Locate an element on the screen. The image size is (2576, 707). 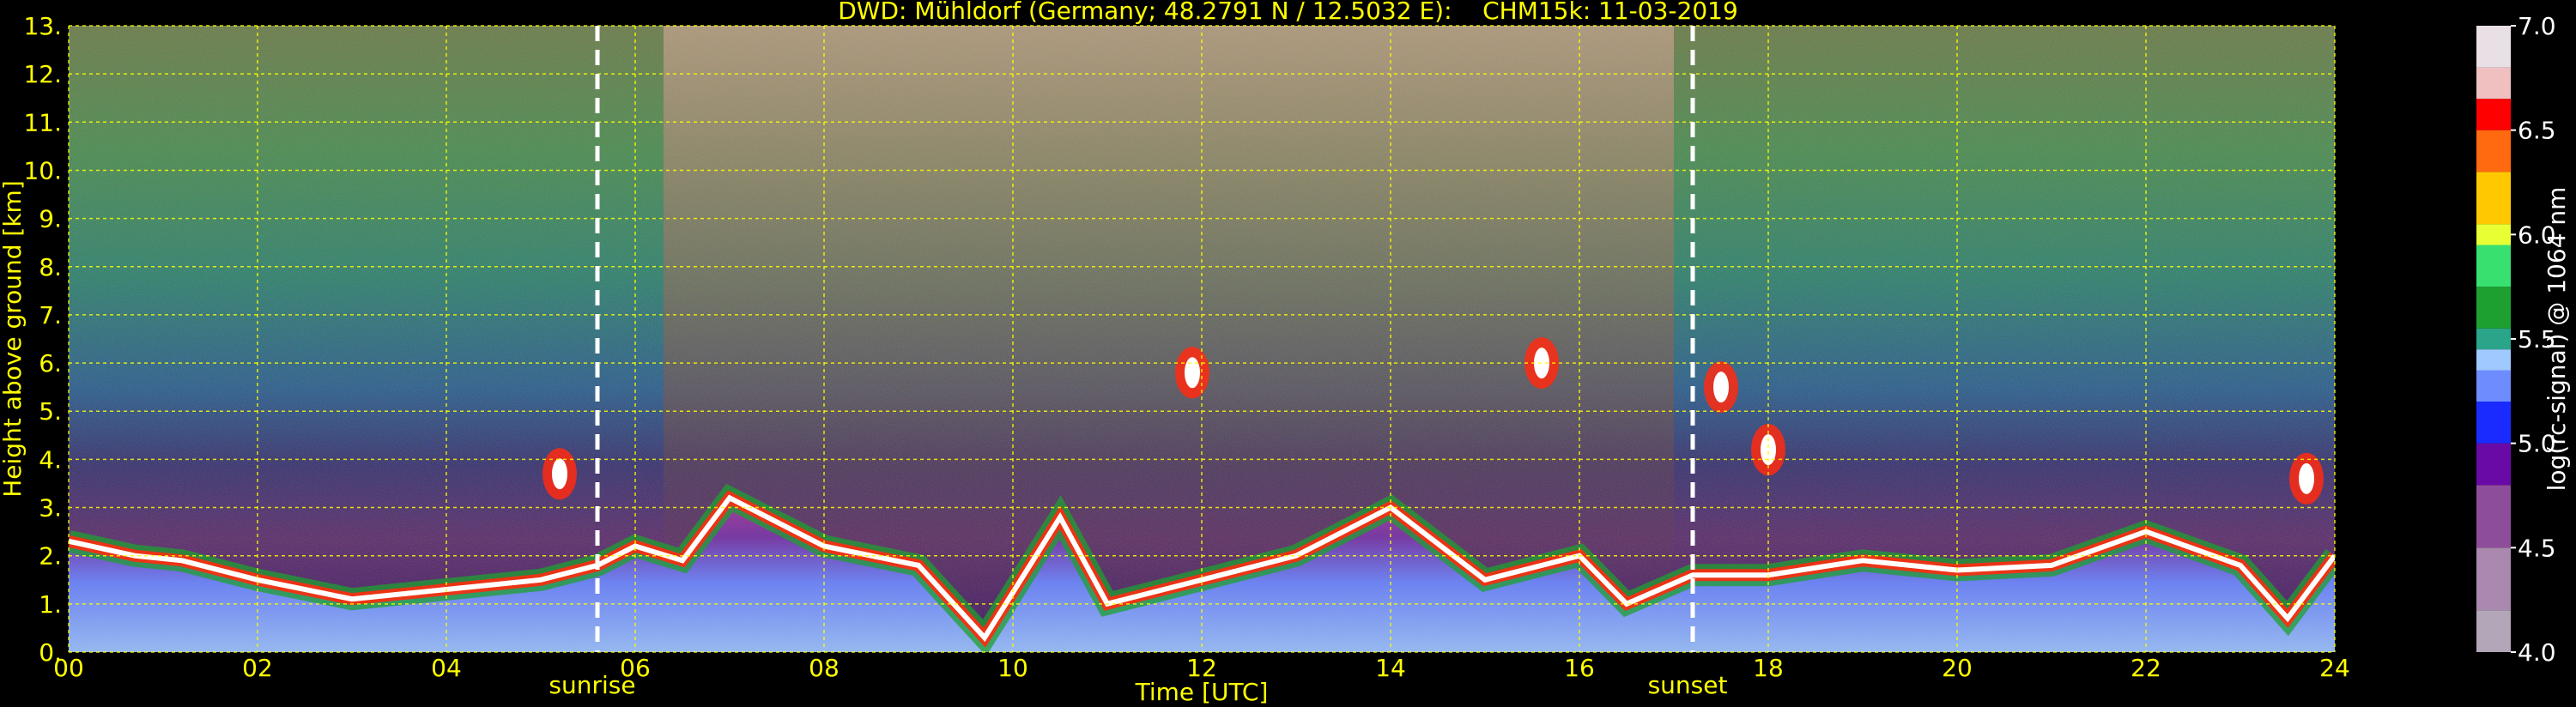
colorbar-tick-label: 4.0 is located at coordinates (2537, 653).